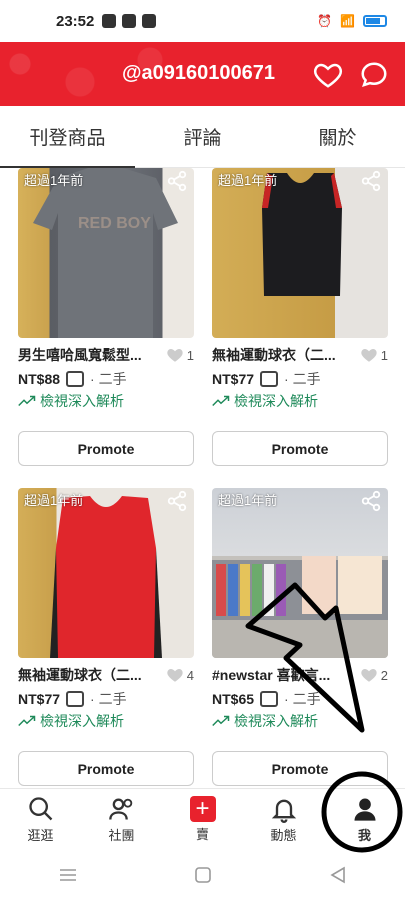  I want to click on like-button: 2, so click(374, 675).